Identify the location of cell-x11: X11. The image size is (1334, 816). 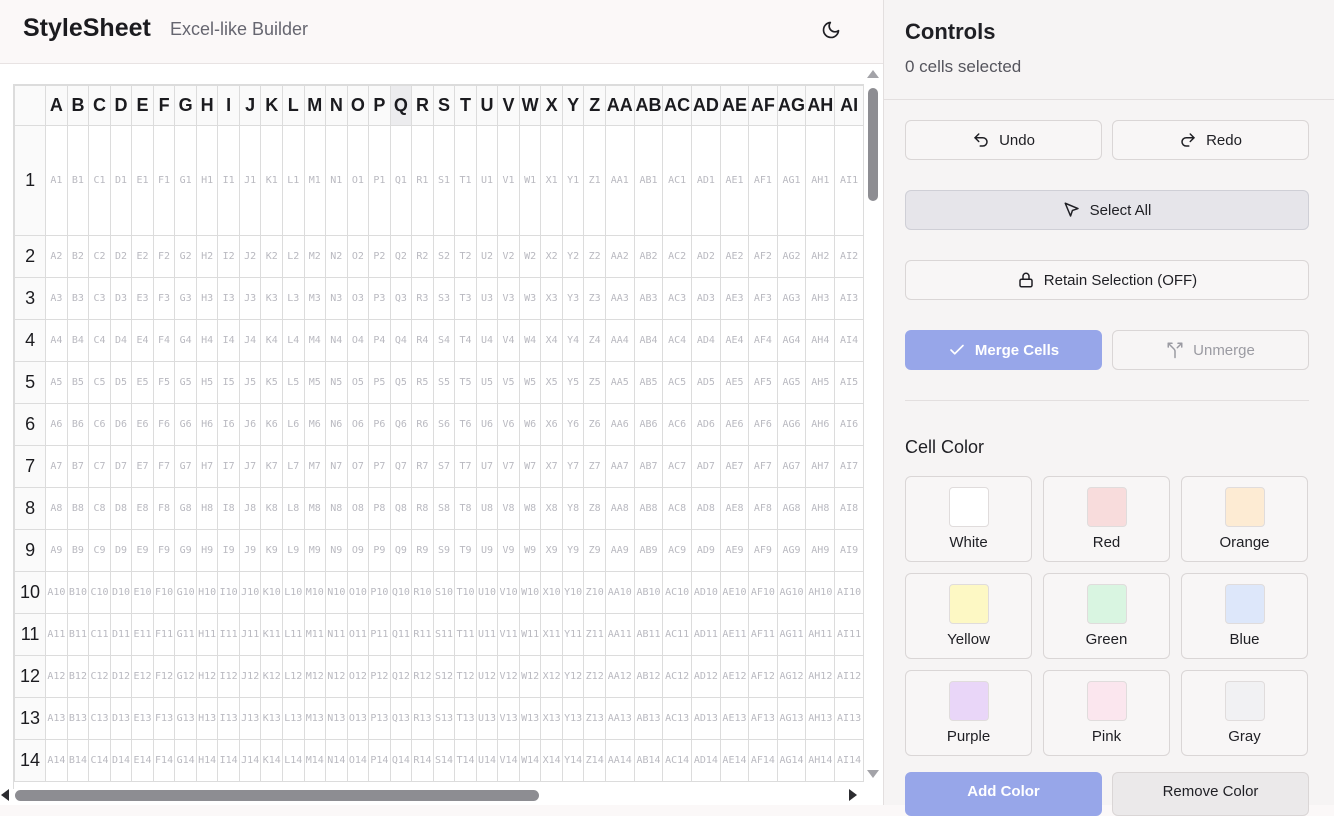
(551, 634).